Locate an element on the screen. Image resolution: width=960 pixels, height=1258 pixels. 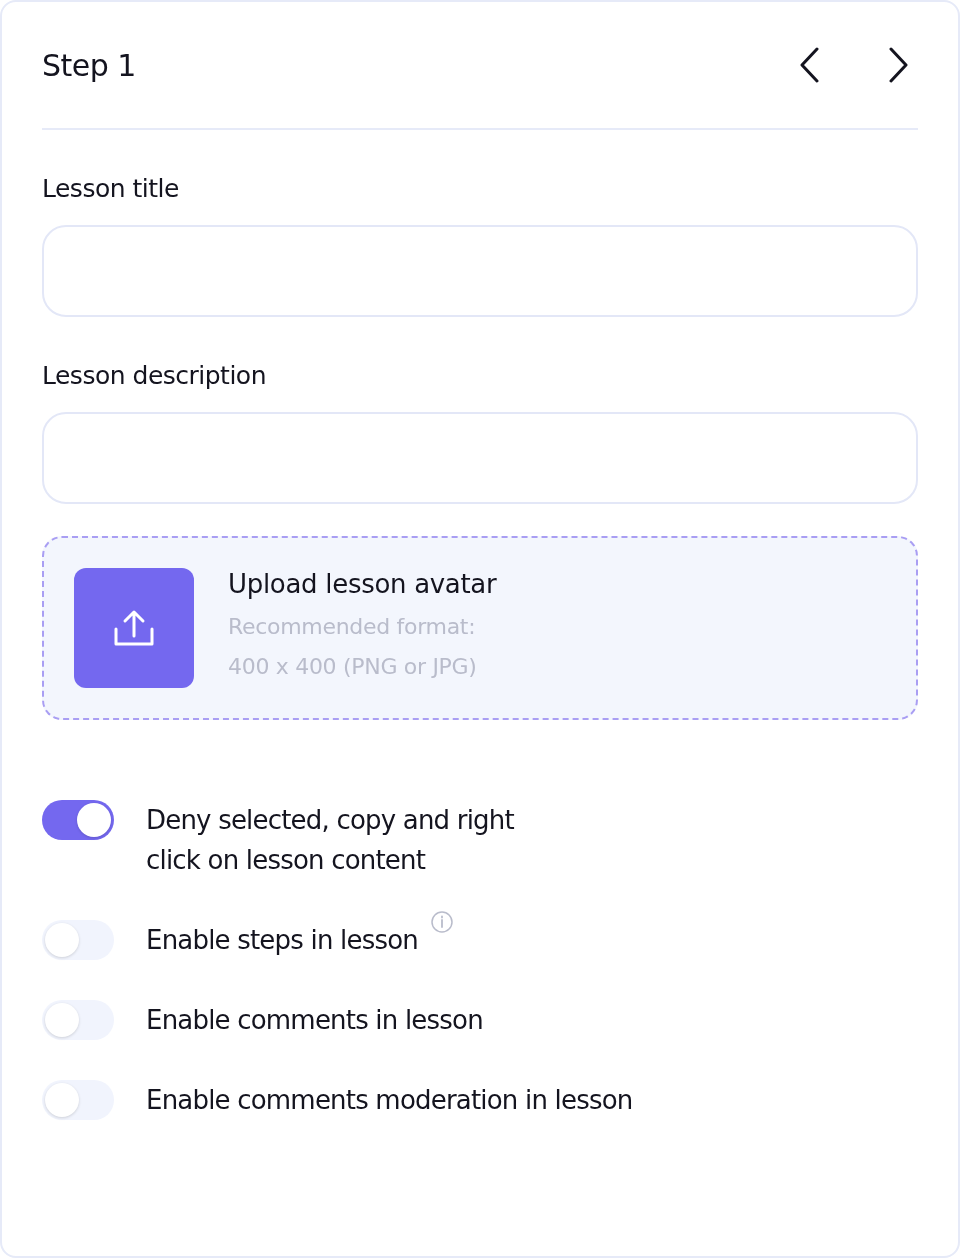
info-icon is located at coordinates (441, 922).